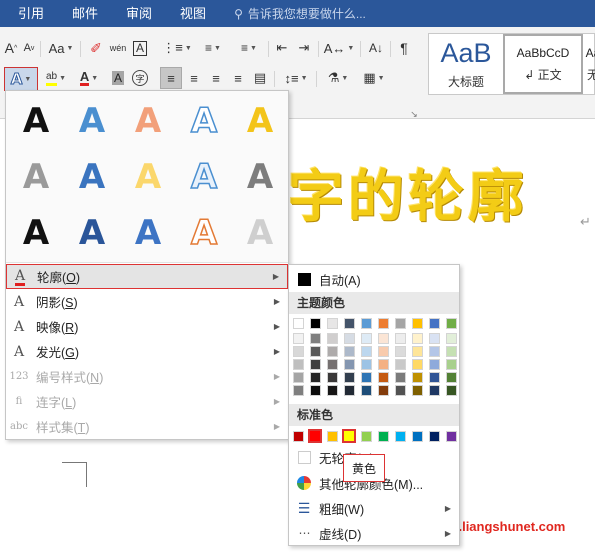  I want to click on tab-view: 视图, so click(193, 13).